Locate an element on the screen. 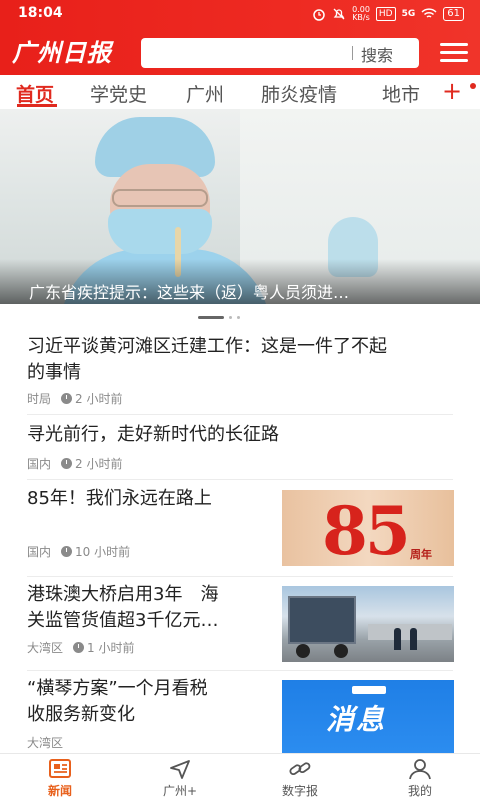 The height and width of the screenshot is (801, 480). hd-badge: HD is located at coordinates (385, 14).